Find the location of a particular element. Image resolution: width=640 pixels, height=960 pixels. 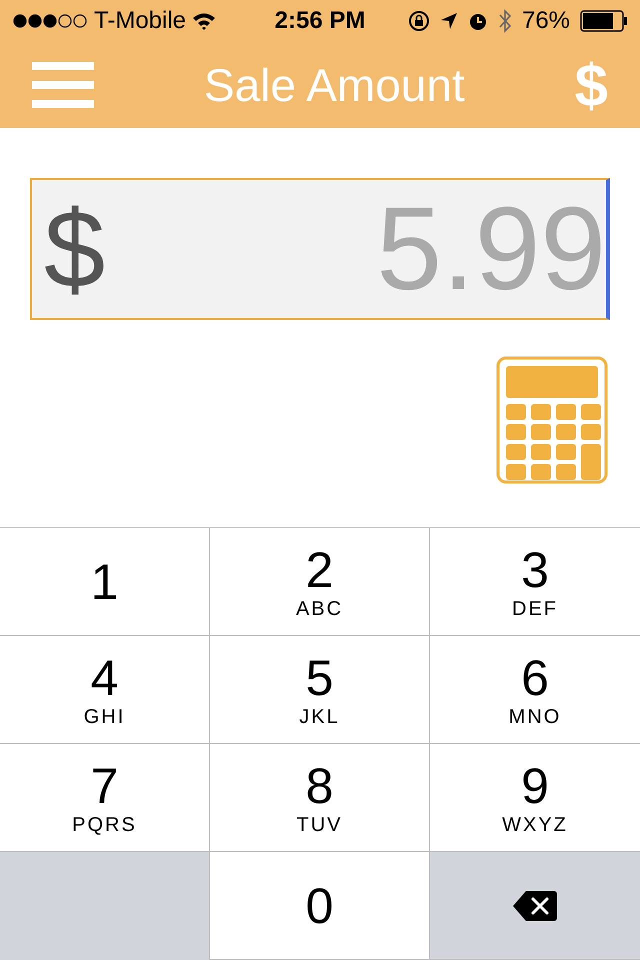

screen-title: Sale Amount is located at coordinates (334, 85).